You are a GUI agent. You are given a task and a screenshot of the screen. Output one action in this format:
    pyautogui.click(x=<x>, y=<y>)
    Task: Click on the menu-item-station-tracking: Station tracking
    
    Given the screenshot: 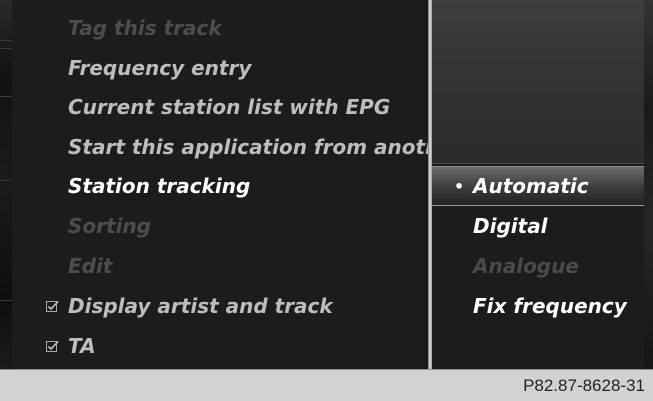 What is the action you would take?
    pyautogui.click(x=221, y=186)
    